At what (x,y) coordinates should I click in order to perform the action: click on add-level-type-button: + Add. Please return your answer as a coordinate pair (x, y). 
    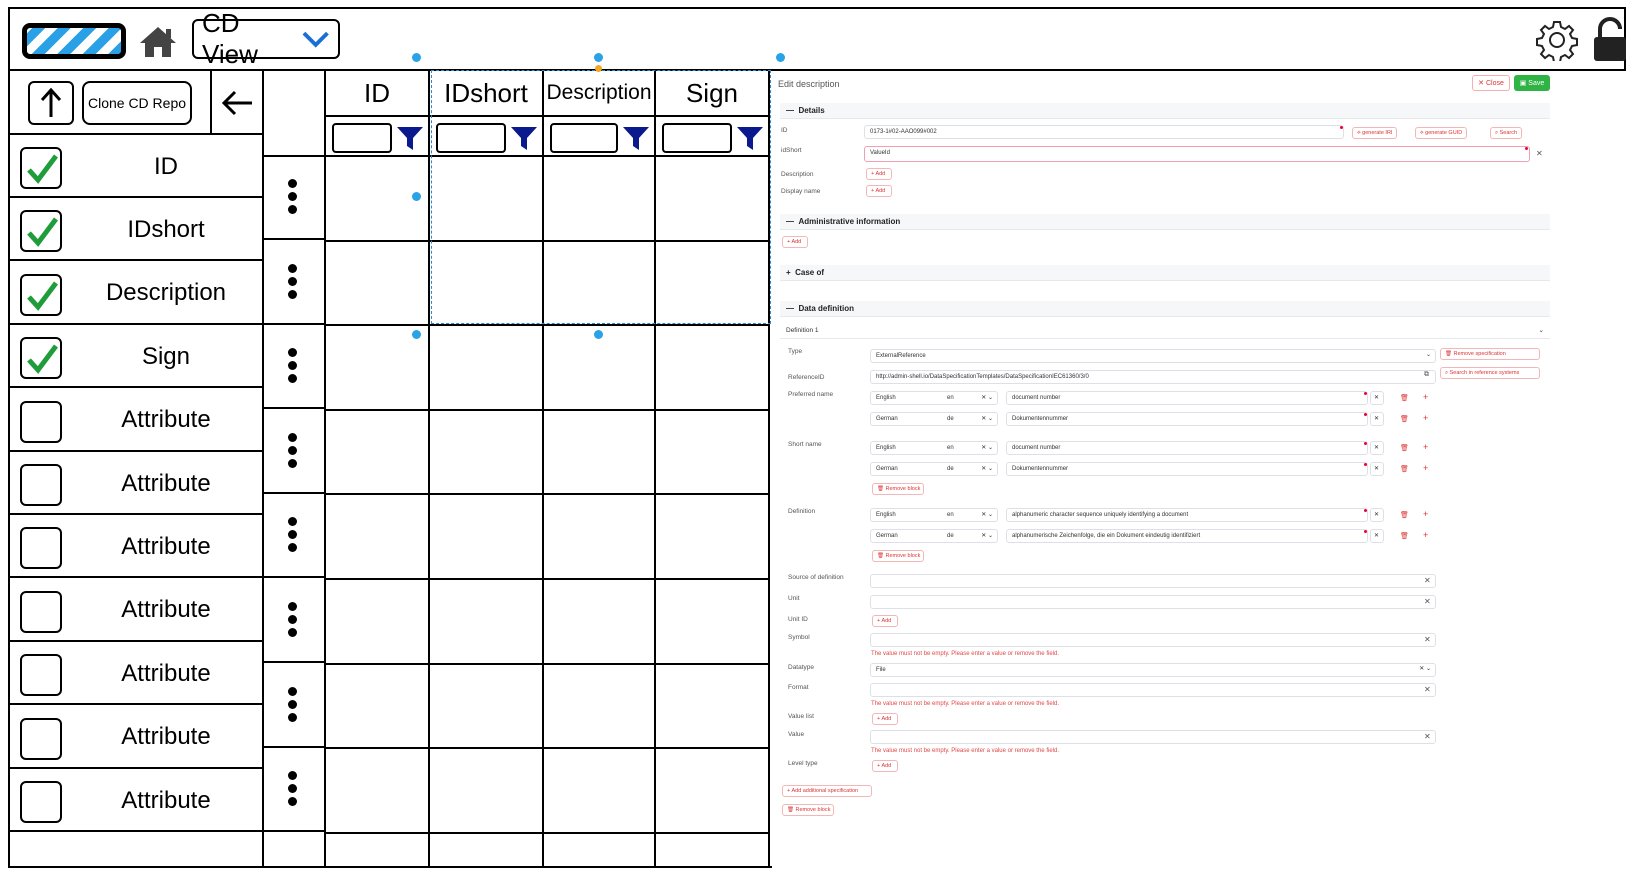
    Looking at the image, I should click on (885, 766).